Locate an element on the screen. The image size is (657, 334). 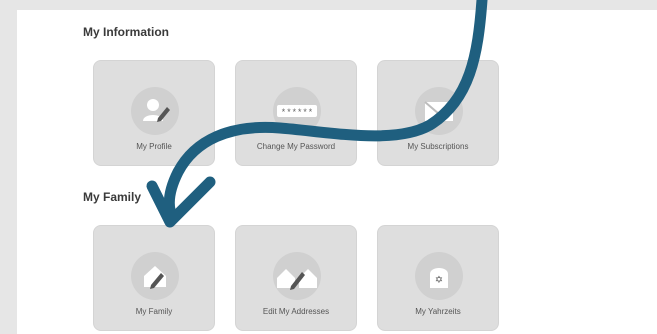
section-title-family: My Family is located at coordinates (112, 197).